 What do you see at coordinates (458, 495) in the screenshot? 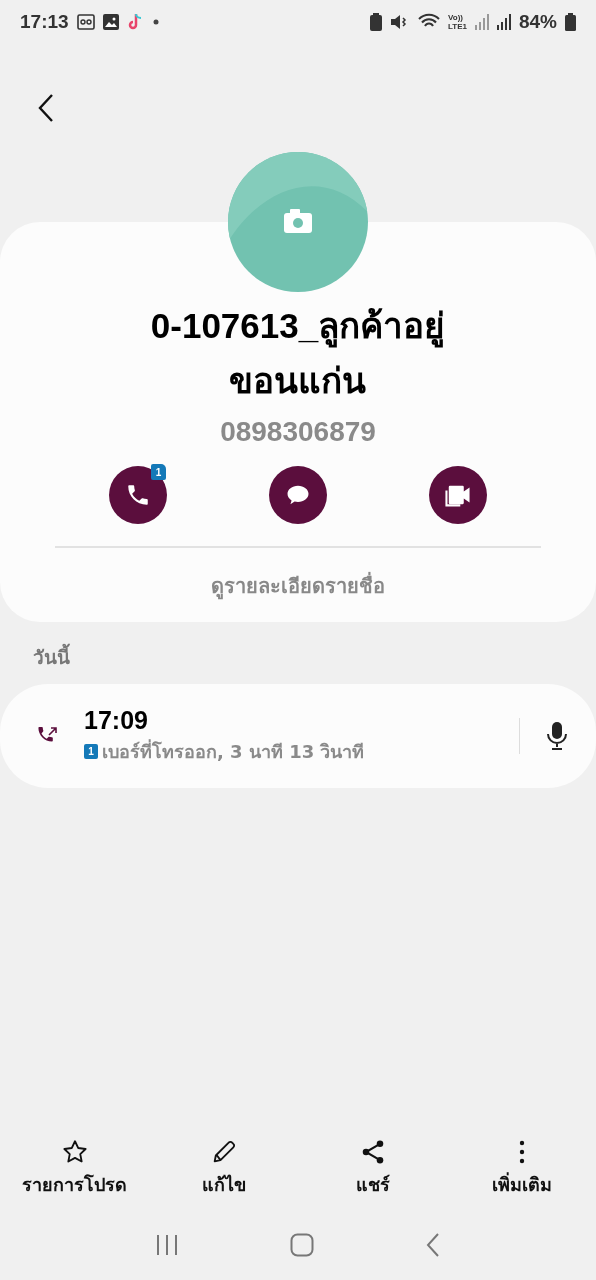
I see `video-button` at bounding box center [458, 495].